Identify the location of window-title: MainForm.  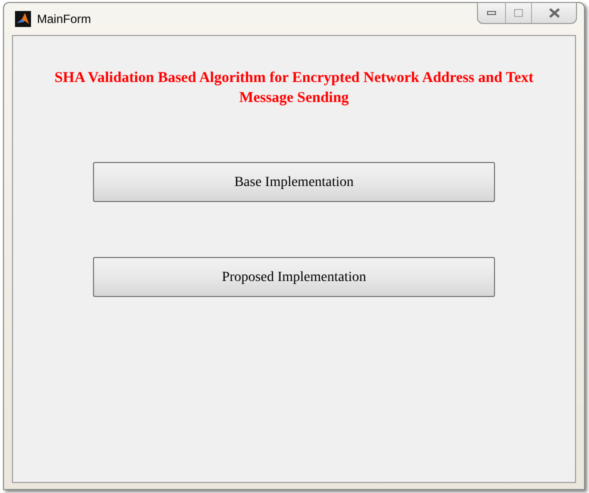
(64, 19).